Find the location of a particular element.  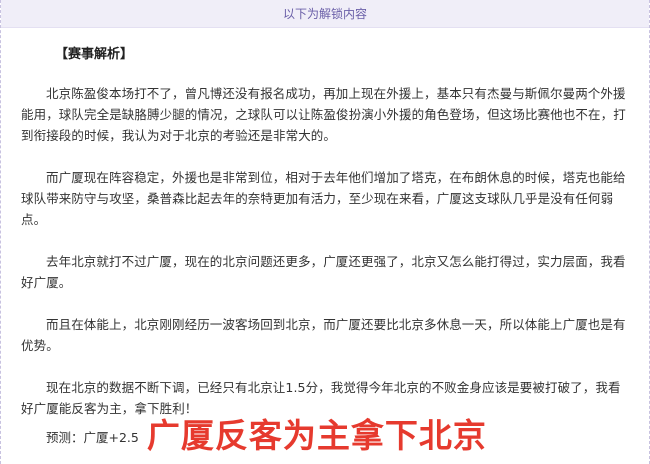

prediction-row: 预测：广厦+2.5 广厦反客为主拿下北京 is located at coordinates (254, 436).